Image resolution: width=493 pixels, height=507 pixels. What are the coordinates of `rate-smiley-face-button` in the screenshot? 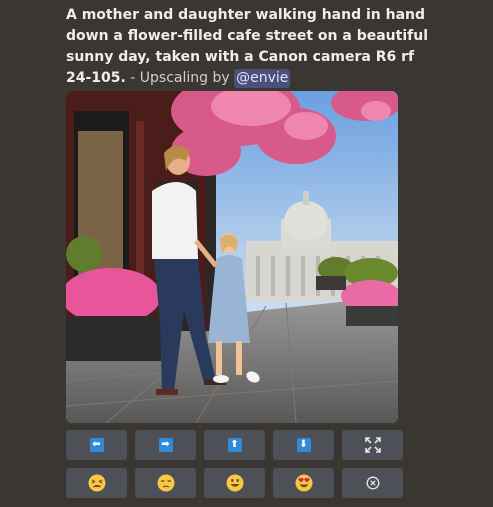 It's located at (234, 483).